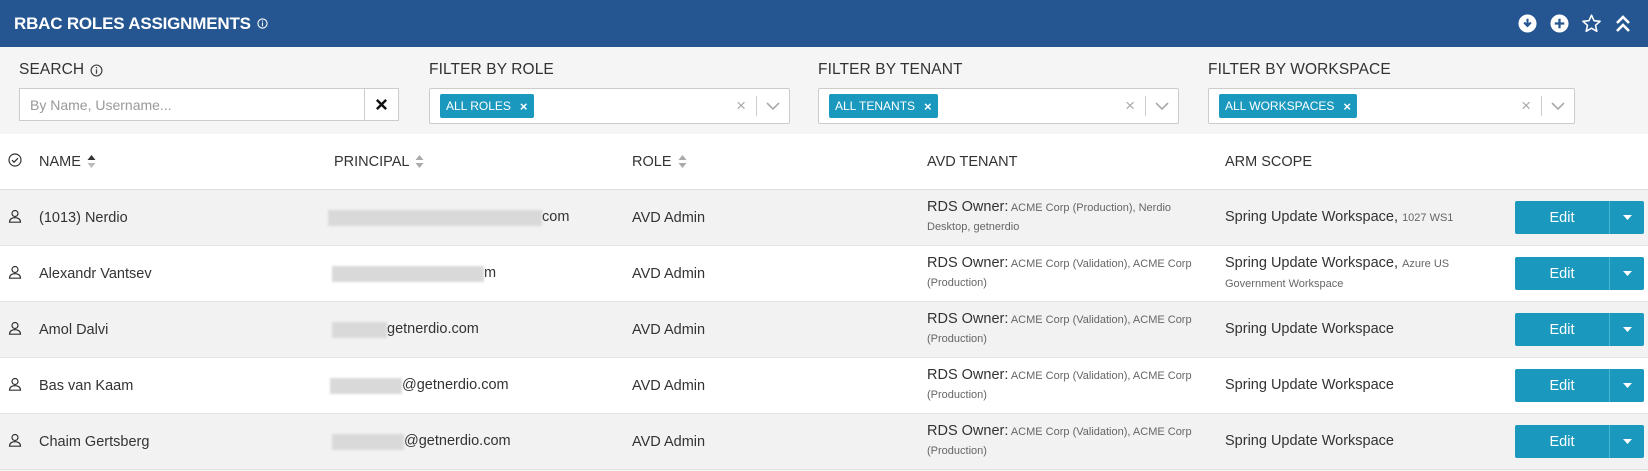 The height and width of the screenshot is (471, 1648). Describe the element at coordinates (1591, 24) in the screenshot. I see `star-icon` at that location.